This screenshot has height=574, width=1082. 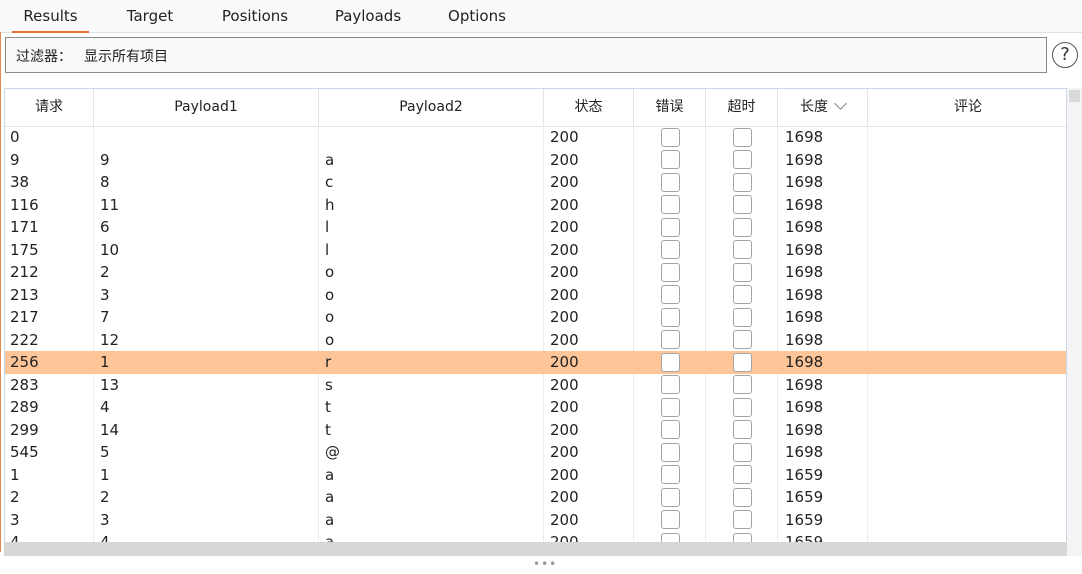 I want to click on tab-payloads: Payloads, so click(x=368, y=16).